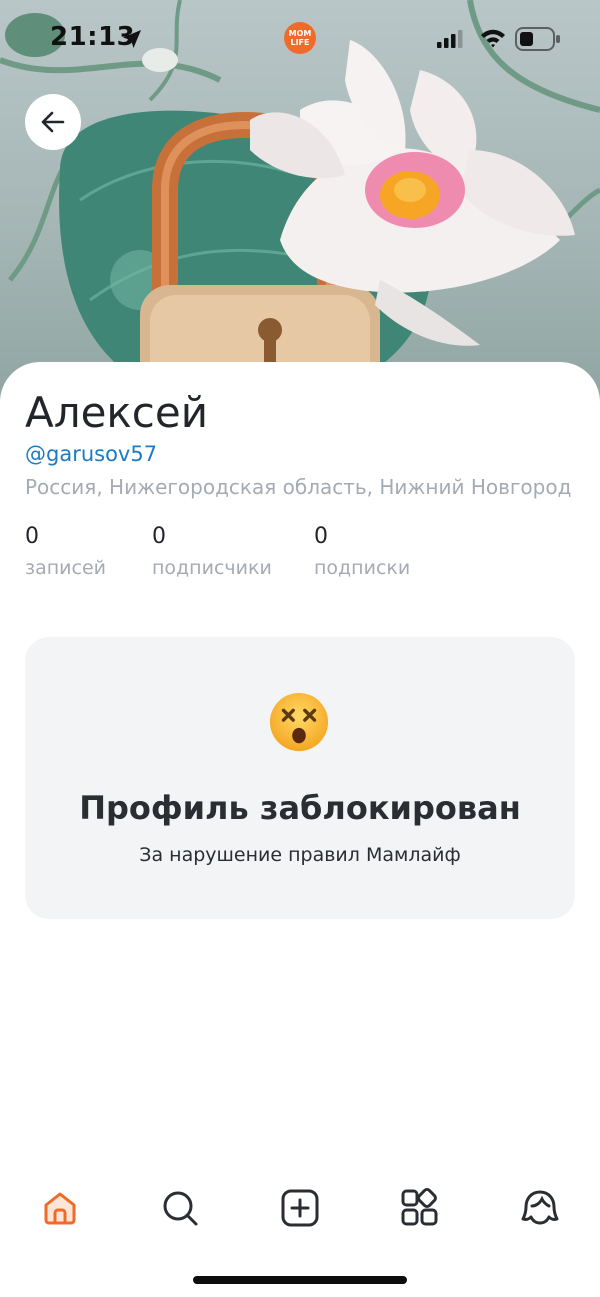  What do you see at coordinates (212, 568) in the screenshot?
I see `stat-followers-label: подписчики` at bounding box center [212, 568].